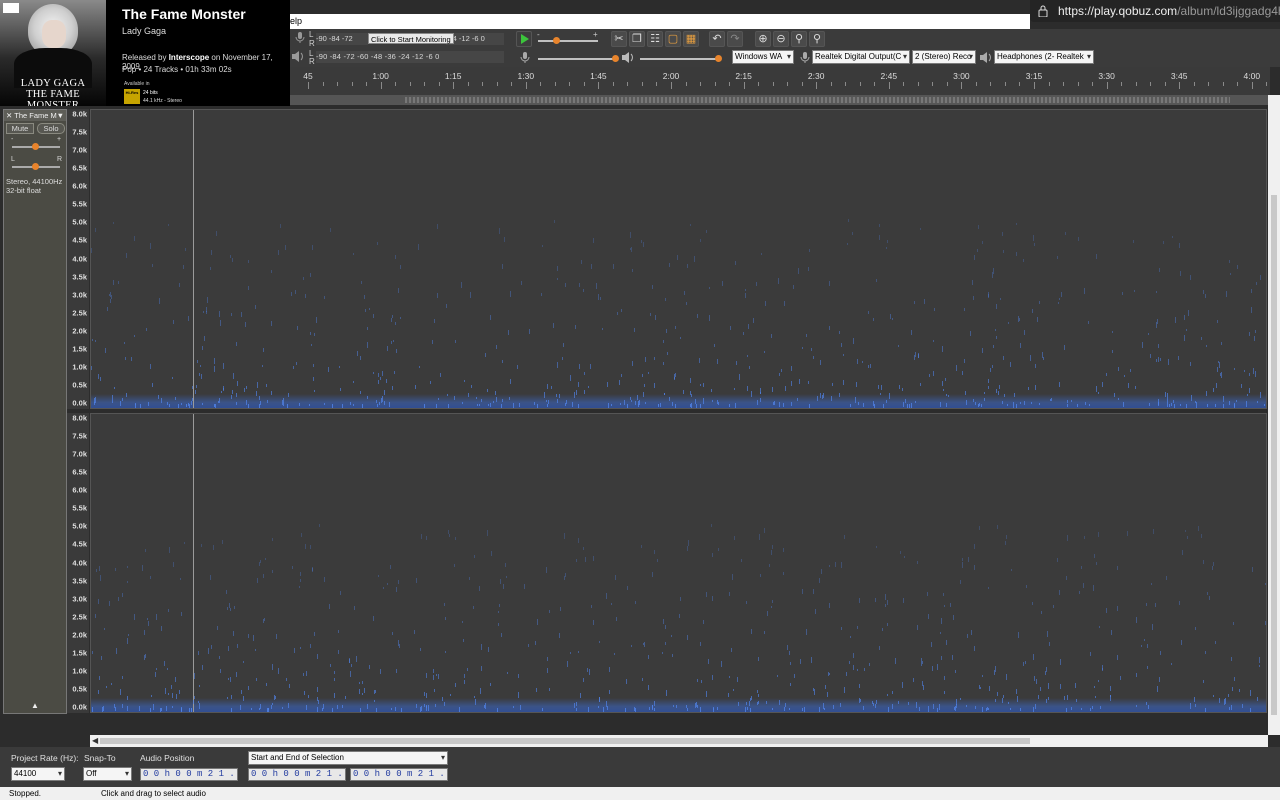  What do you see at coordinates (655, 39) in the screenshot?
I see `paste-button: ☷` at bounding box center [655, 39].